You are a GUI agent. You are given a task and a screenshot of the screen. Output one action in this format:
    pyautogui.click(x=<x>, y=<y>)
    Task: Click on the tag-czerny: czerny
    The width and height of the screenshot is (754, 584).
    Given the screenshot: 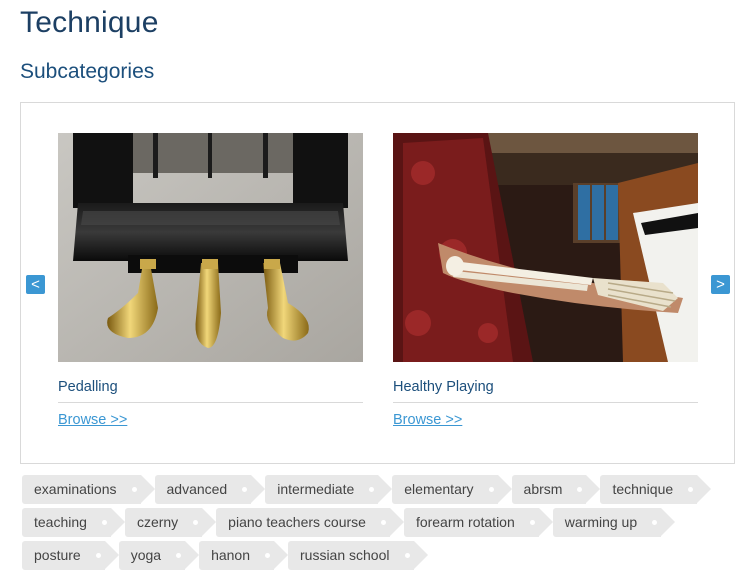 What is the action you would take?
    pyautogui.click(x=170, y=522)
    